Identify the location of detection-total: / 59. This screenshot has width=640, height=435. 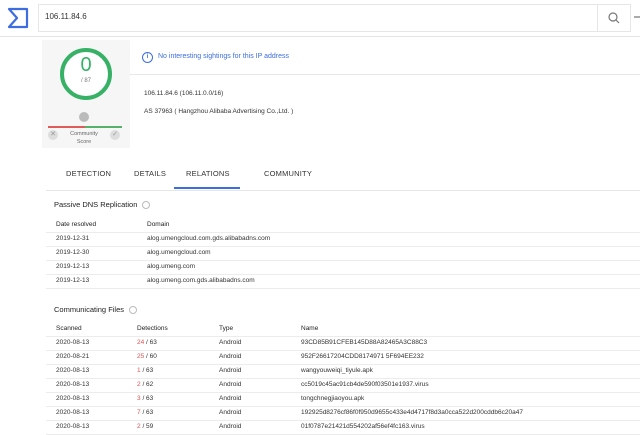
(148, 426).